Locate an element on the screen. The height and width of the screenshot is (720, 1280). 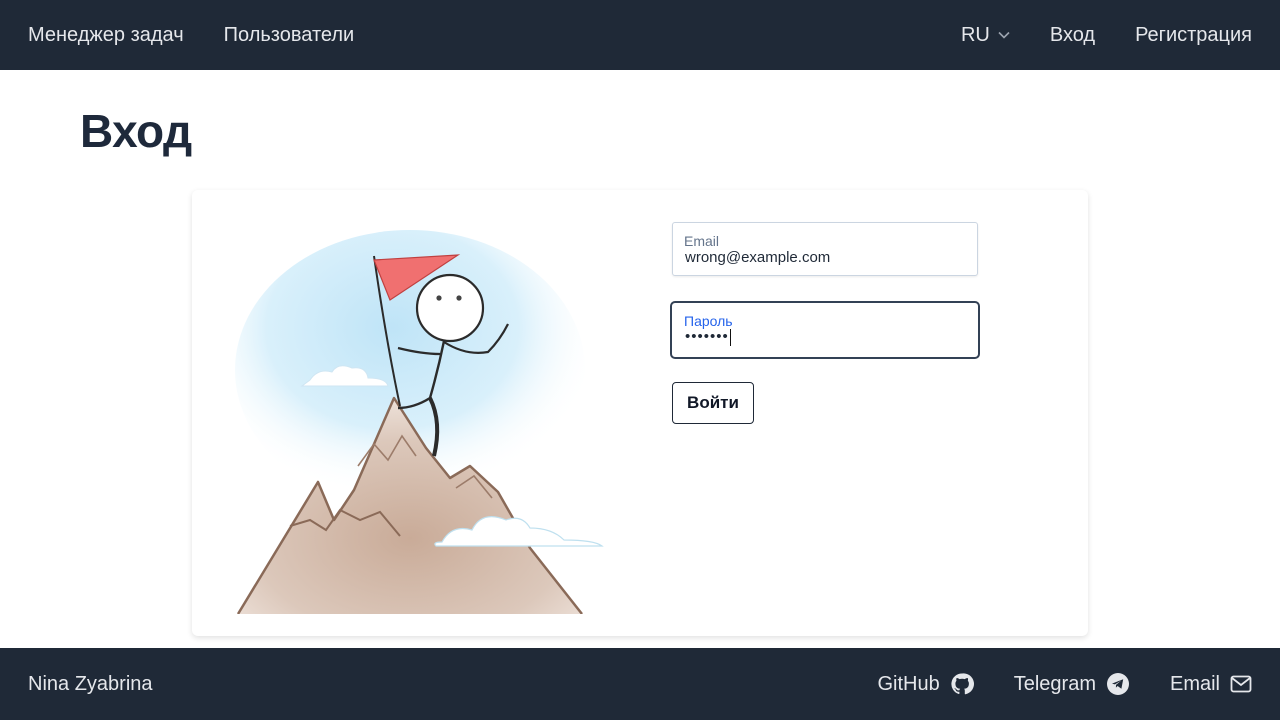
register-link: Регистрация is located at coordinates (1193, 35).